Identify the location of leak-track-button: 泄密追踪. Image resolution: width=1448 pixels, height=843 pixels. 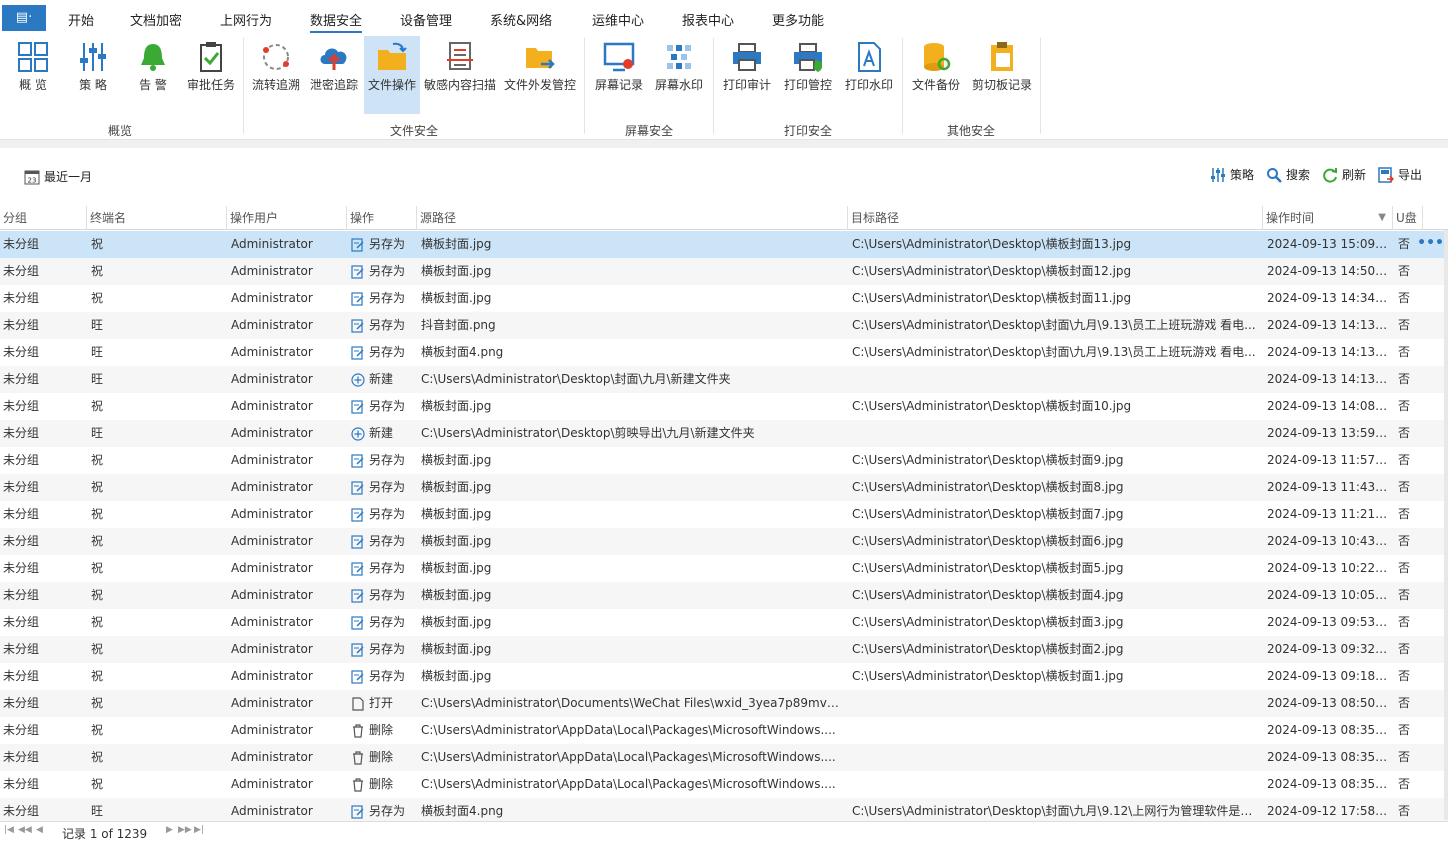
(334, 75).